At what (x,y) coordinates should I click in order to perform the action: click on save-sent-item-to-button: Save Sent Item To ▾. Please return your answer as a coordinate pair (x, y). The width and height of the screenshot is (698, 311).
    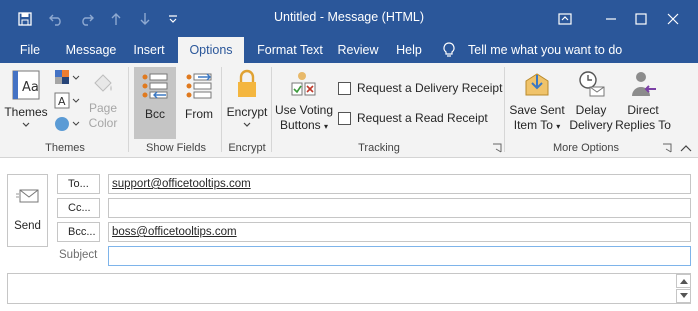
    Looking at the image, I should click on (537, 101).